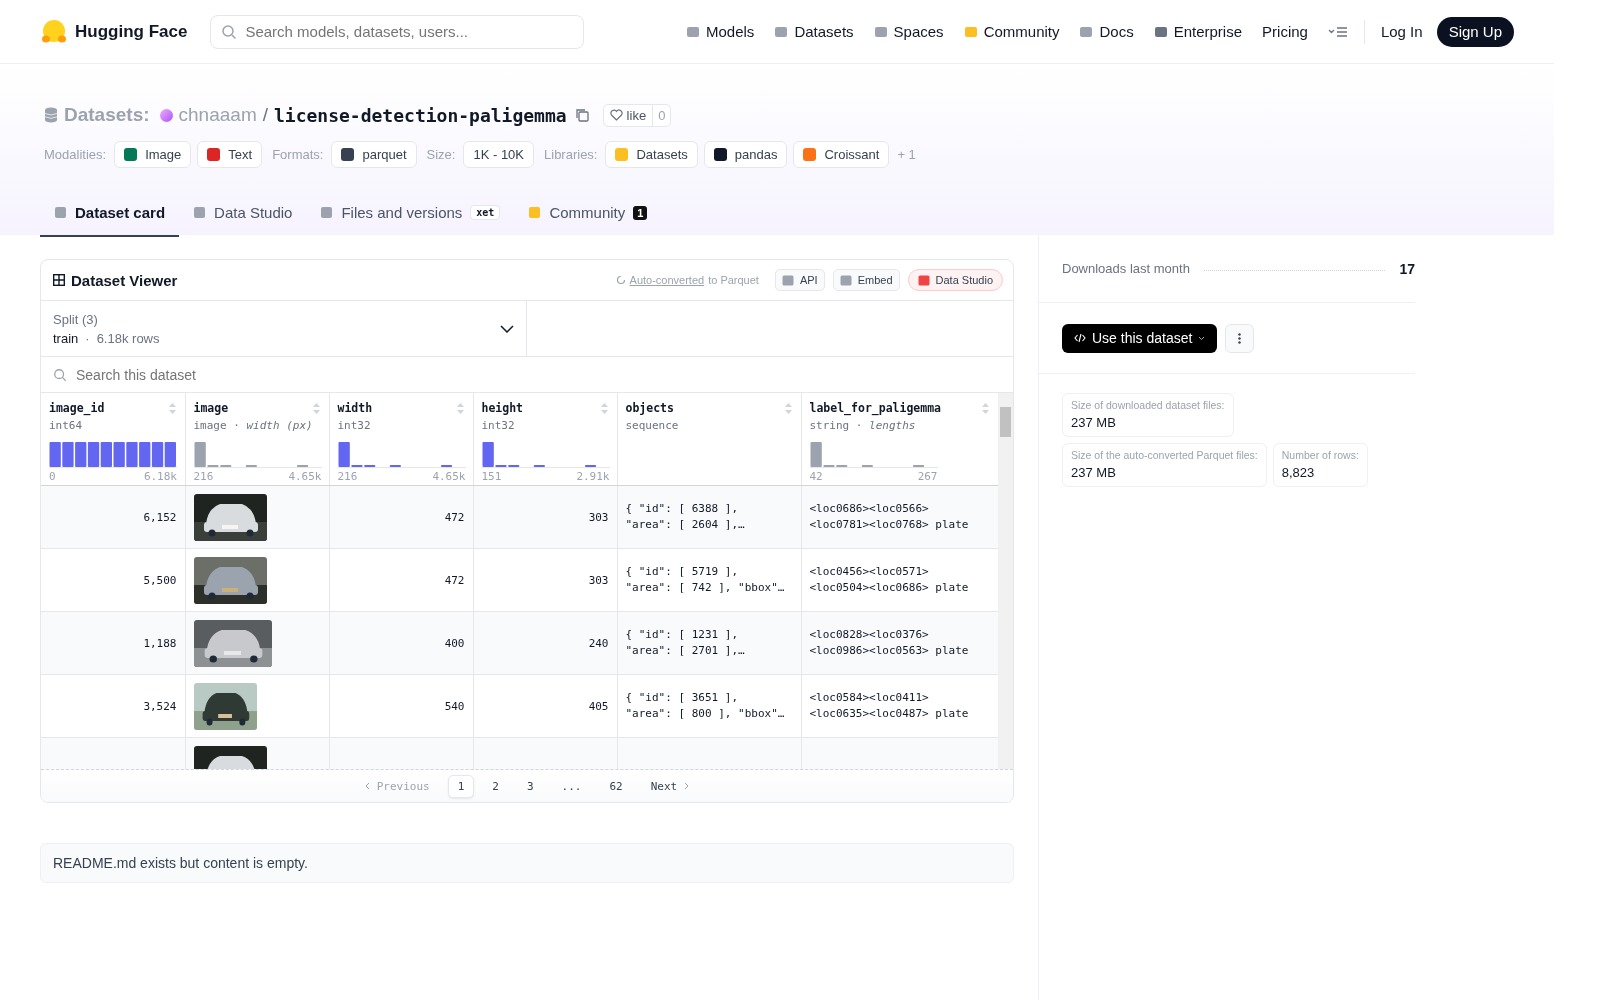 This screenshot has height=1000, width=1600. I want to click on tag-group-label: Libraries:, so click(571, 154).